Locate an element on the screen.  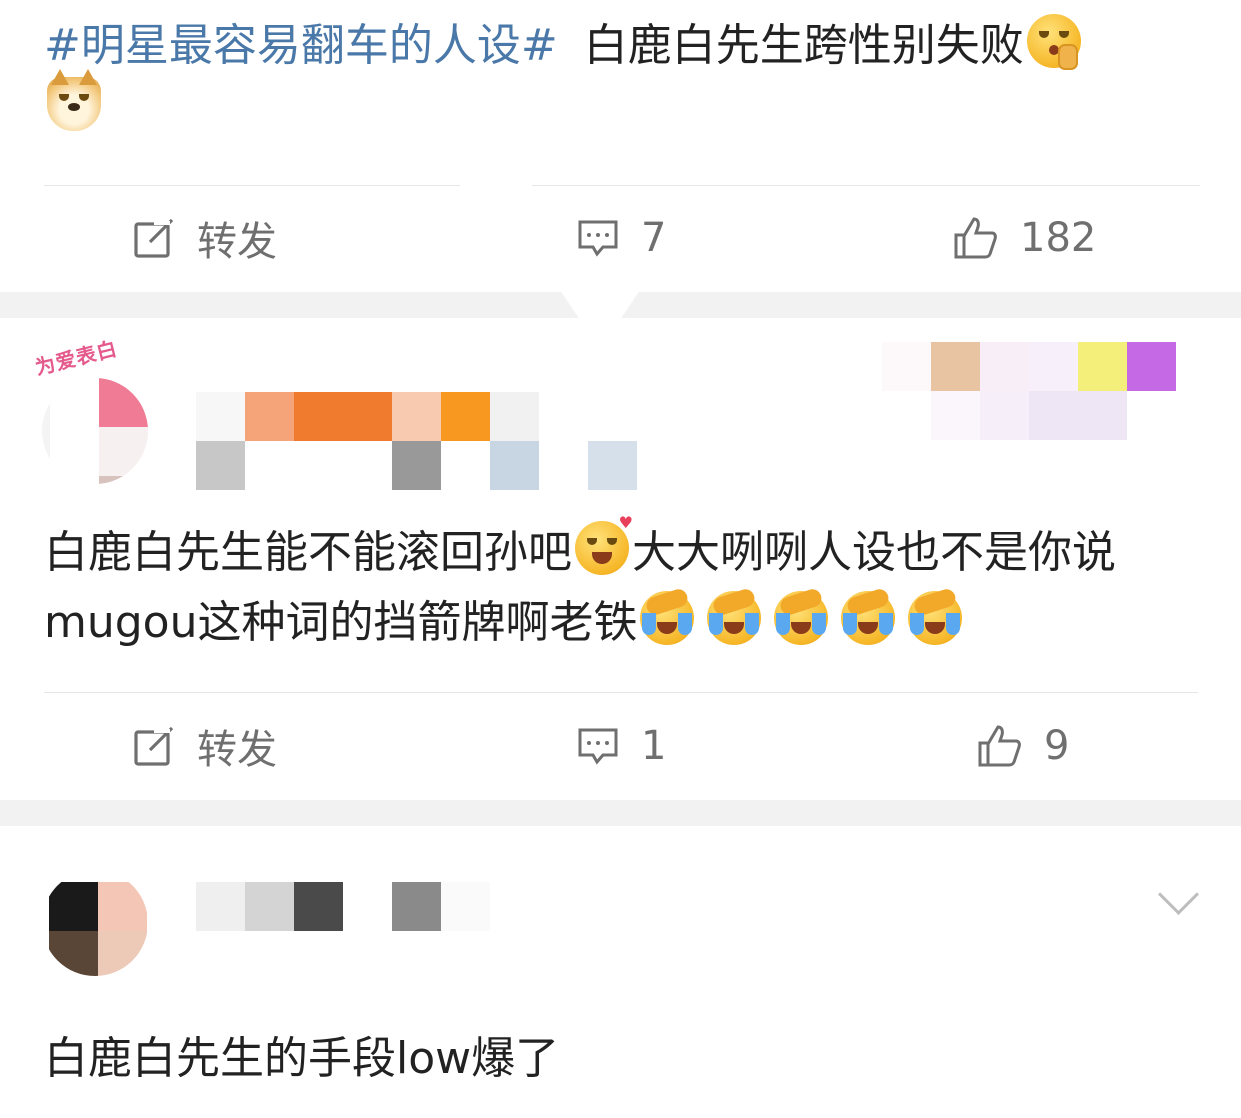
shush-face-emoji-icon is located at coordinates (1053, 42).